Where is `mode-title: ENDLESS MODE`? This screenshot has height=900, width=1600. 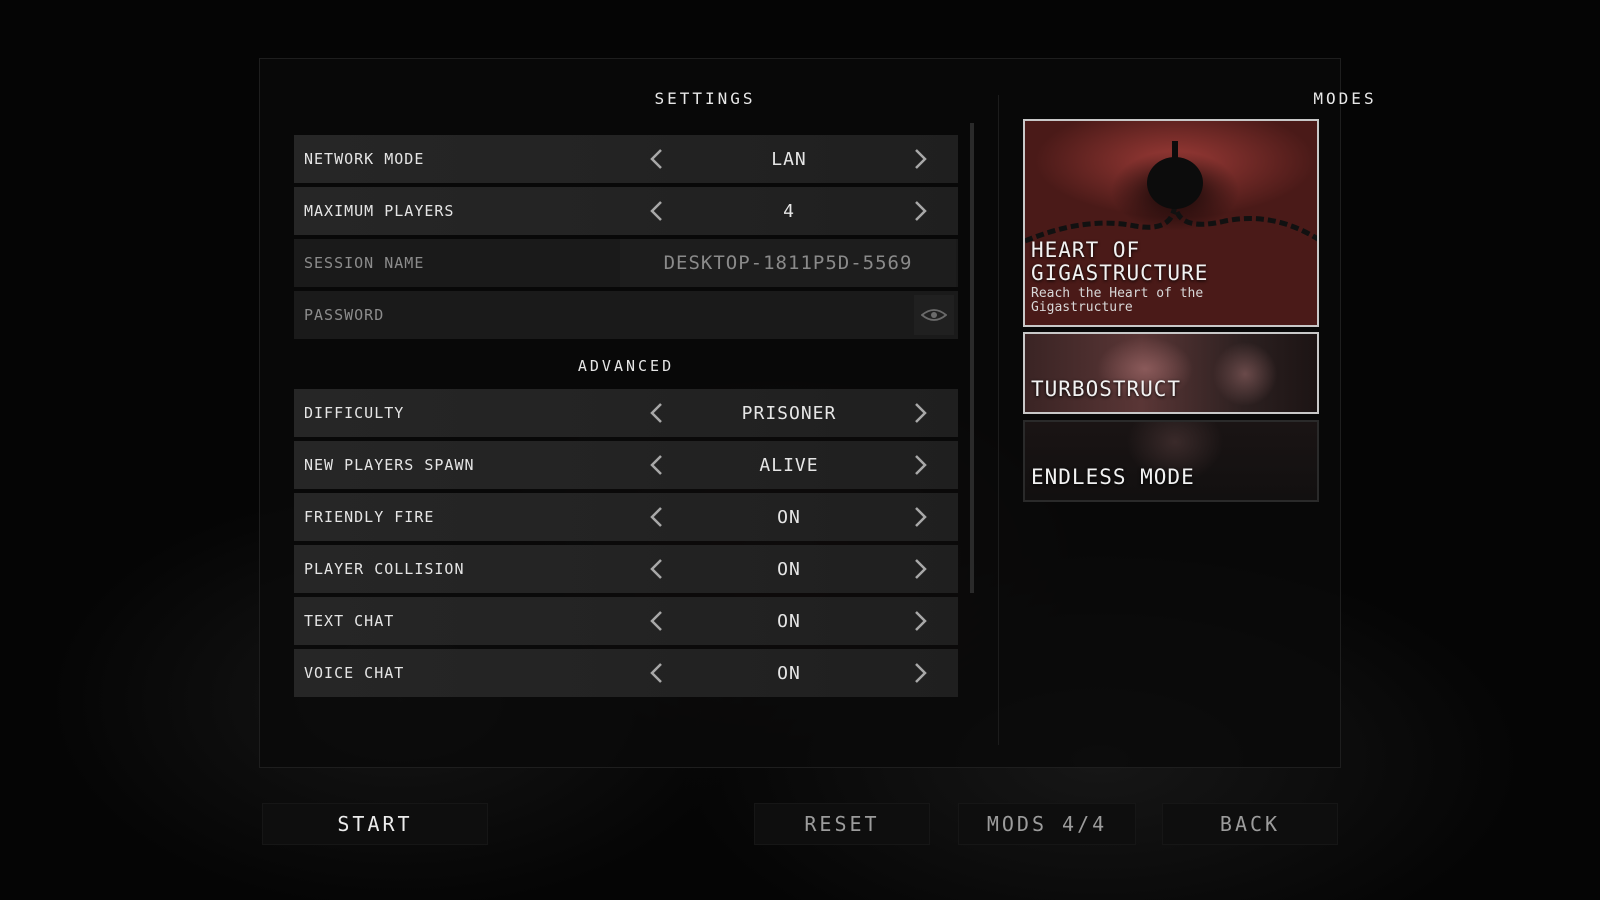 mode-title: ENDLESS MODE is located at coordinates (1113, 477).